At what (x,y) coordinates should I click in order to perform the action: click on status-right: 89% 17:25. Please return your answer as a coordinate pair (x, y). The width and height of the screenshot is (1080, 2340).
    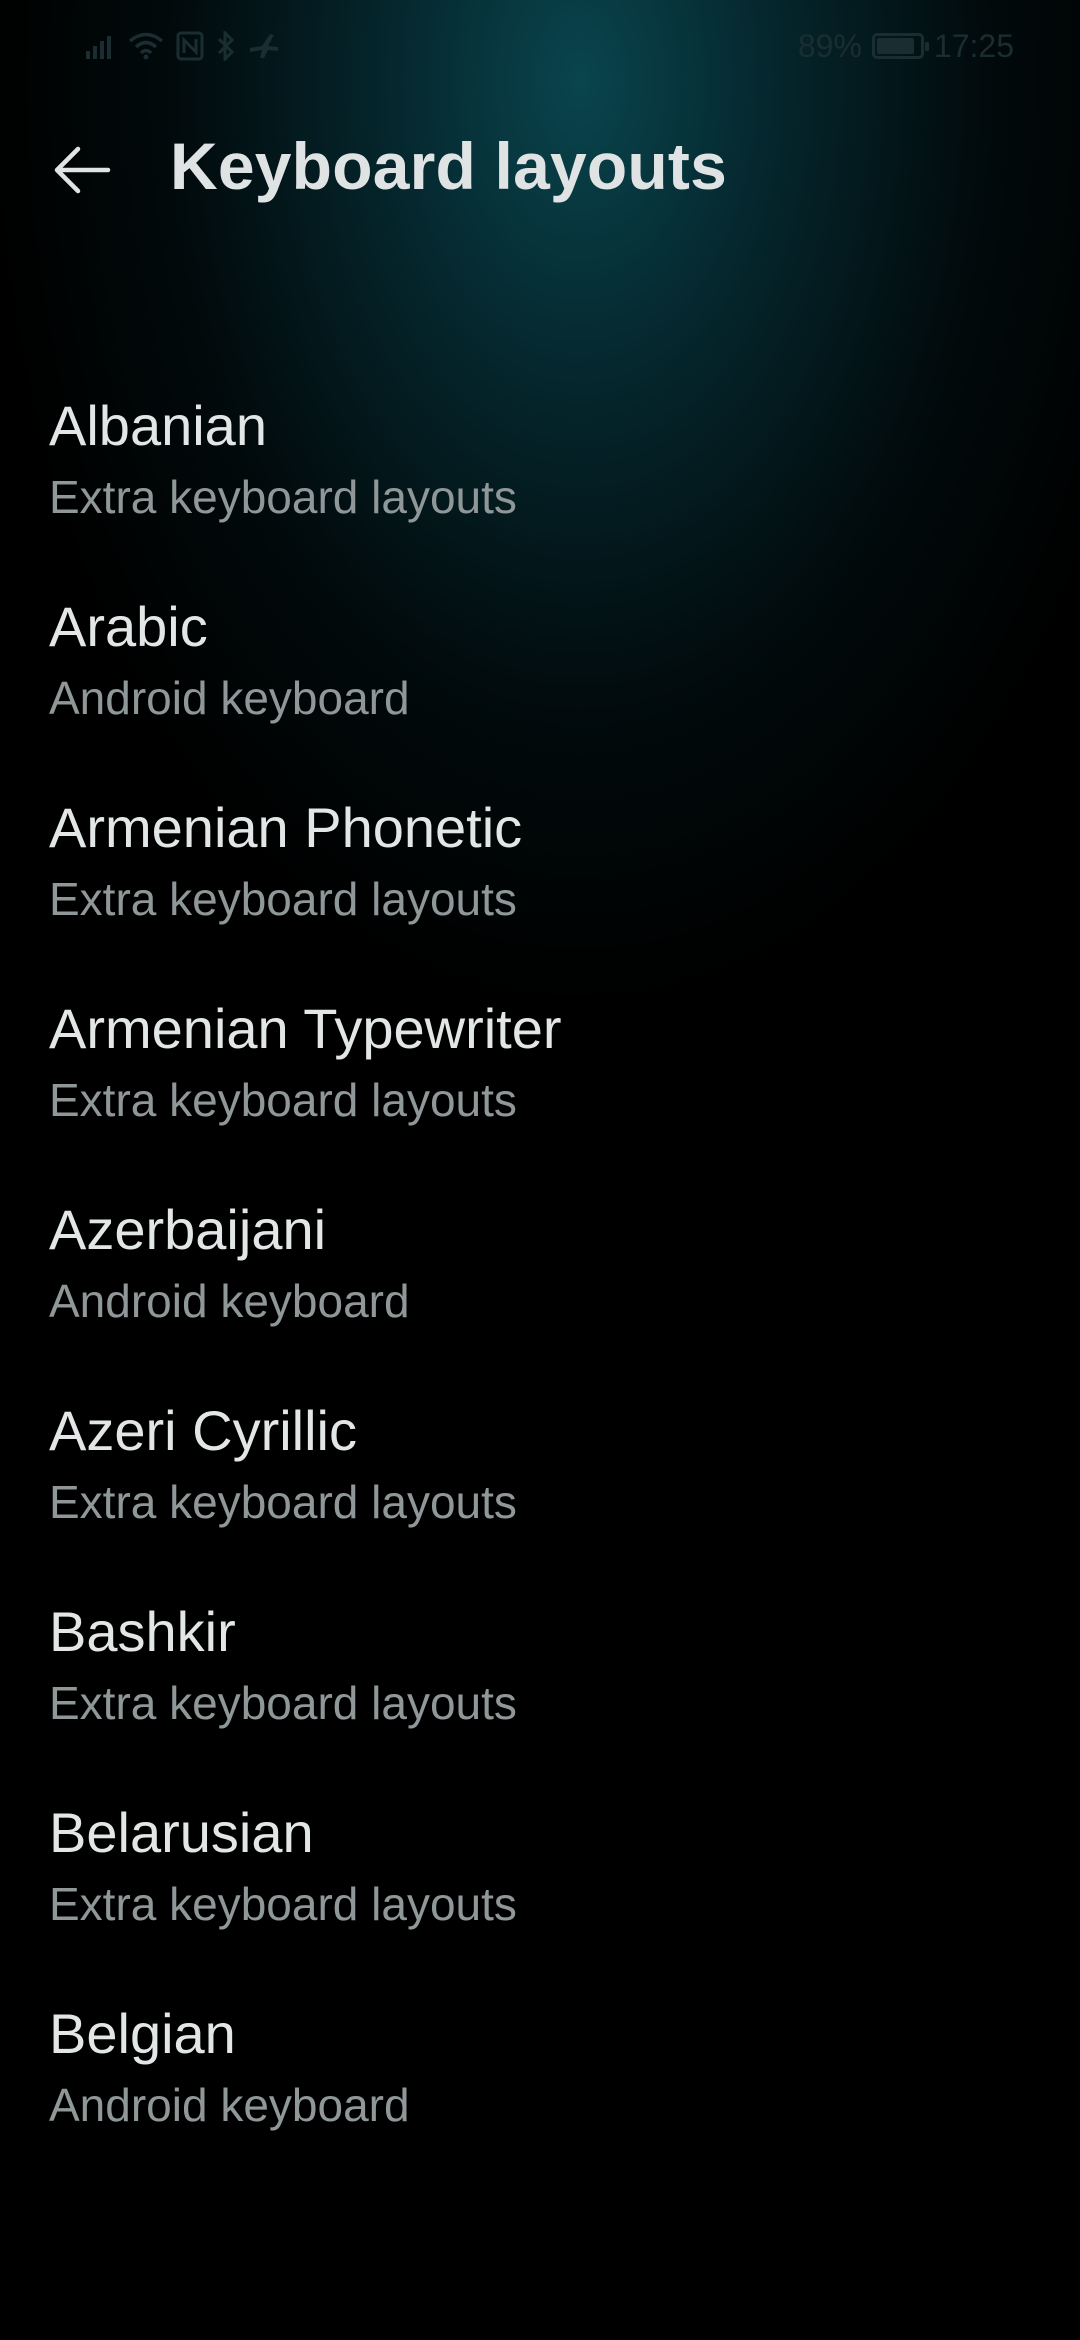
    Looking at the image, I should click on (906, 46).